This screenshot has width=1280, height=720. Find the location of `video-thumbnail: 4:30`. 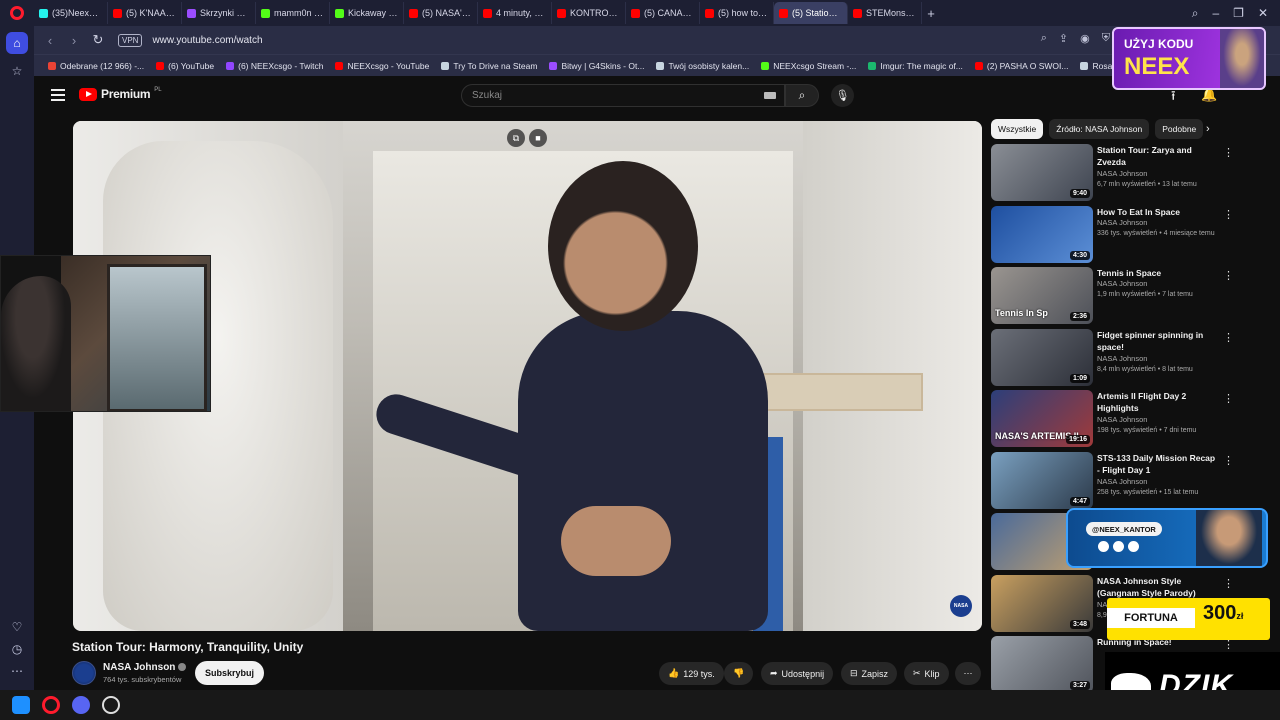

video-thumbnail: 4:30 is located at coordinates (1042, 234).